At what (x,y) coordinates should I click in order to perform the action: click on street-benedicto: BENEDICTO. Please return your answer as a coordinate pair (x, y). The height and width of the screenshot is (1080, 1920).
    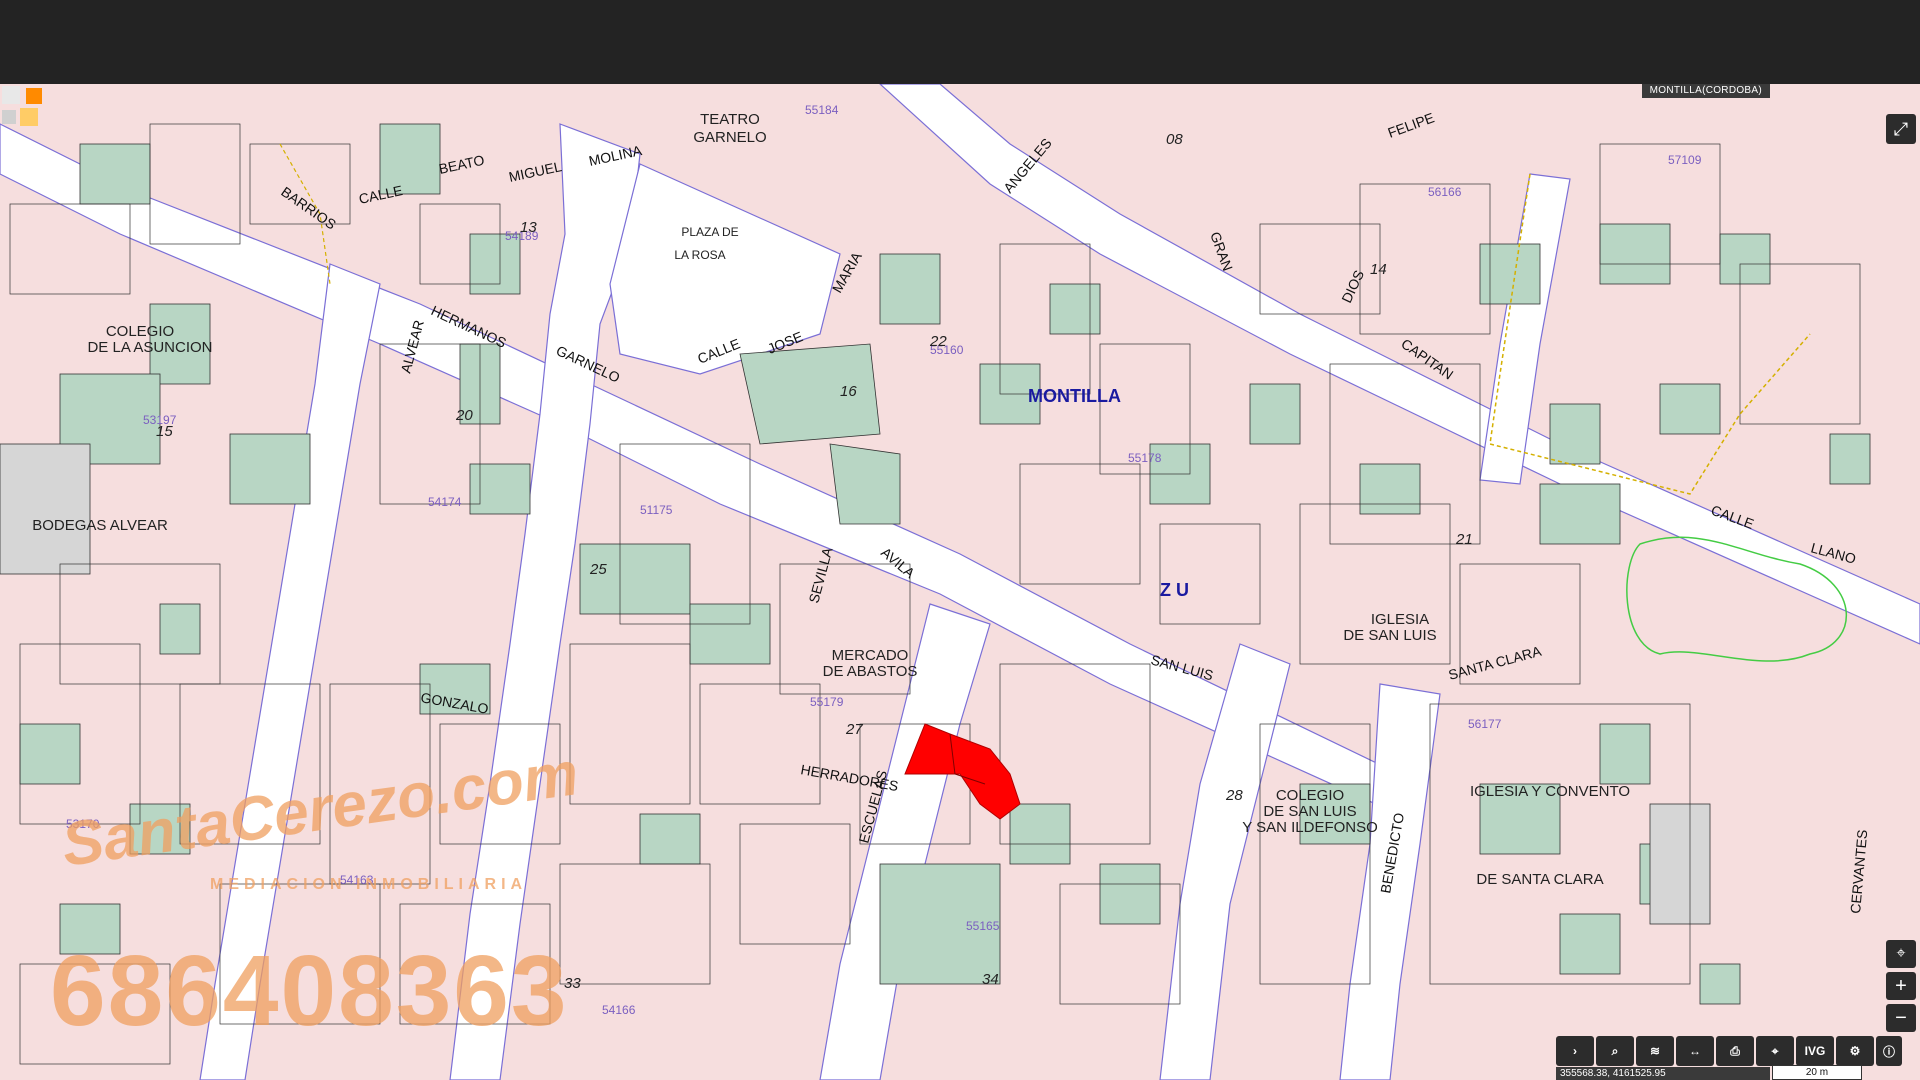
    Looking at the image, I should click on (1392, 852).